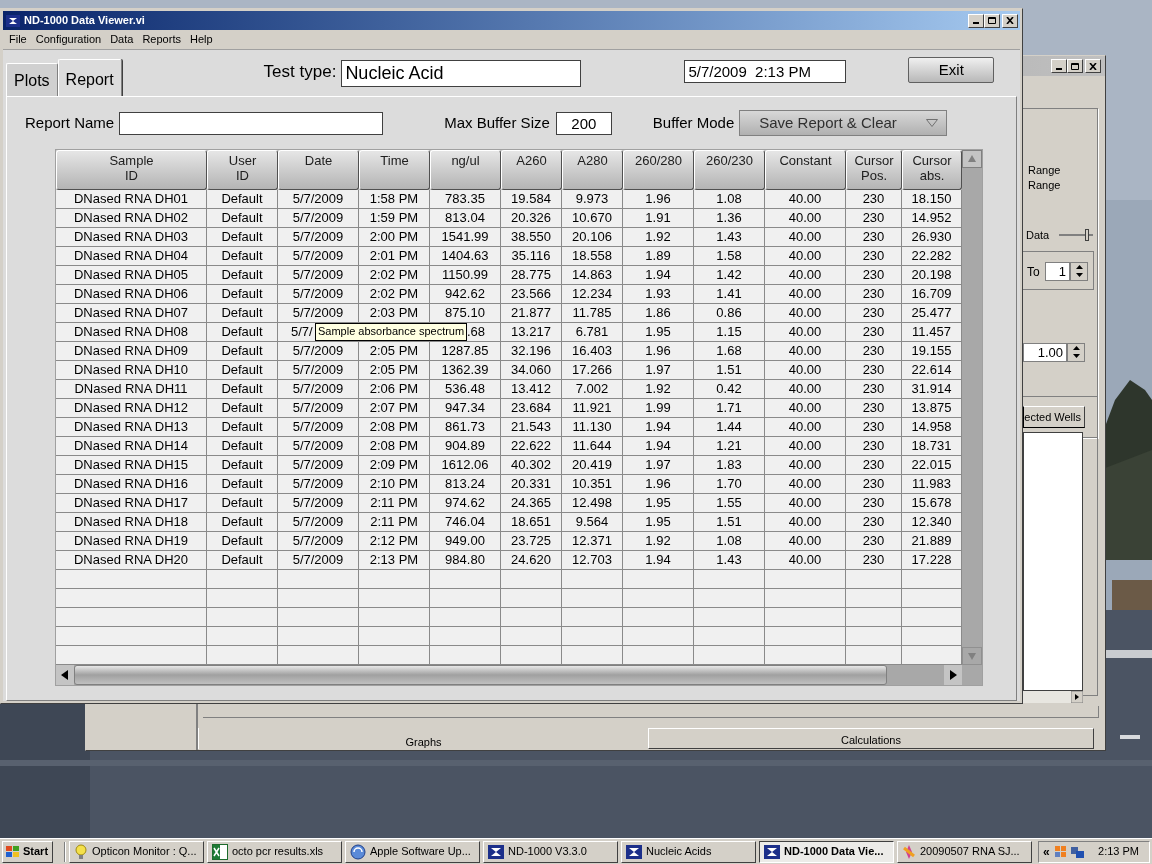 Image resolution: width=1152 pixels, height=864 pixels. What do you see at coordinates (131, 294) in the screenshot?
I see `table-cell: DNased RNA DH06` at bounding box center [131, 294].